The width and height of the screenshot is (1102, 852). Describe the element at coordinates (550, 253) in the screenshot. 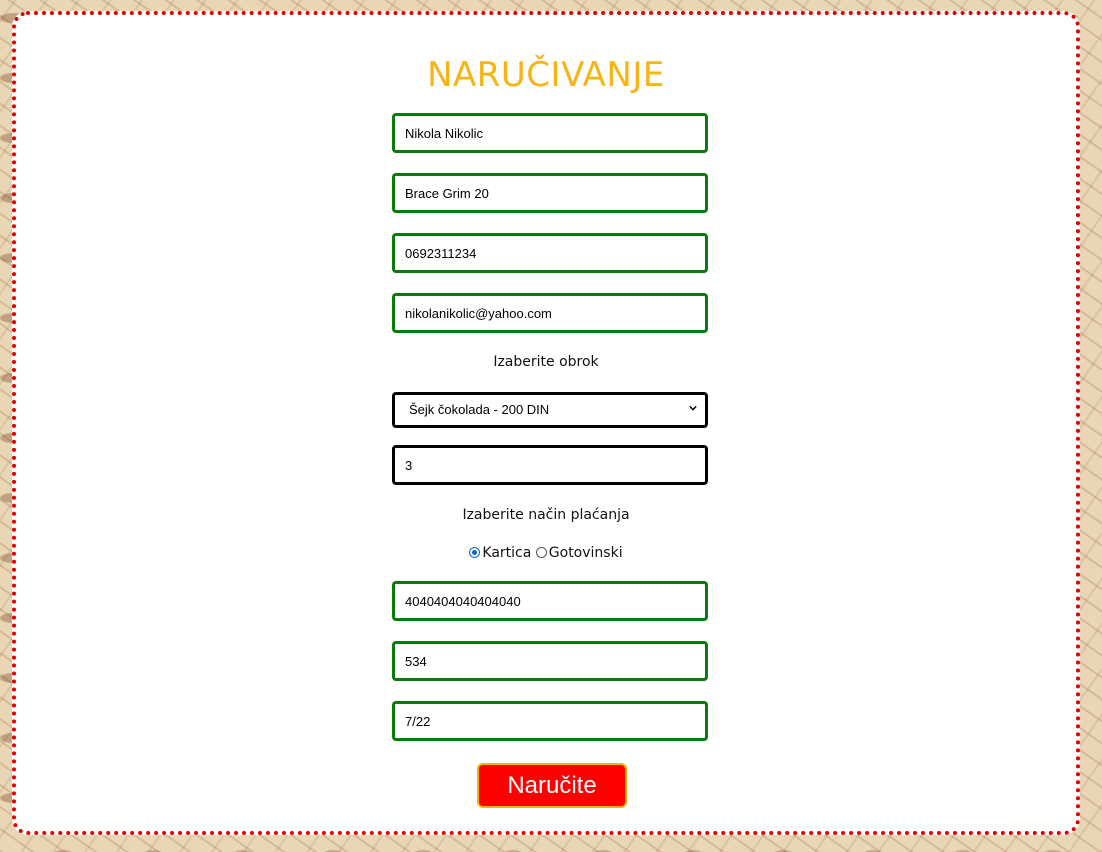

I see `phone-input` at that location.